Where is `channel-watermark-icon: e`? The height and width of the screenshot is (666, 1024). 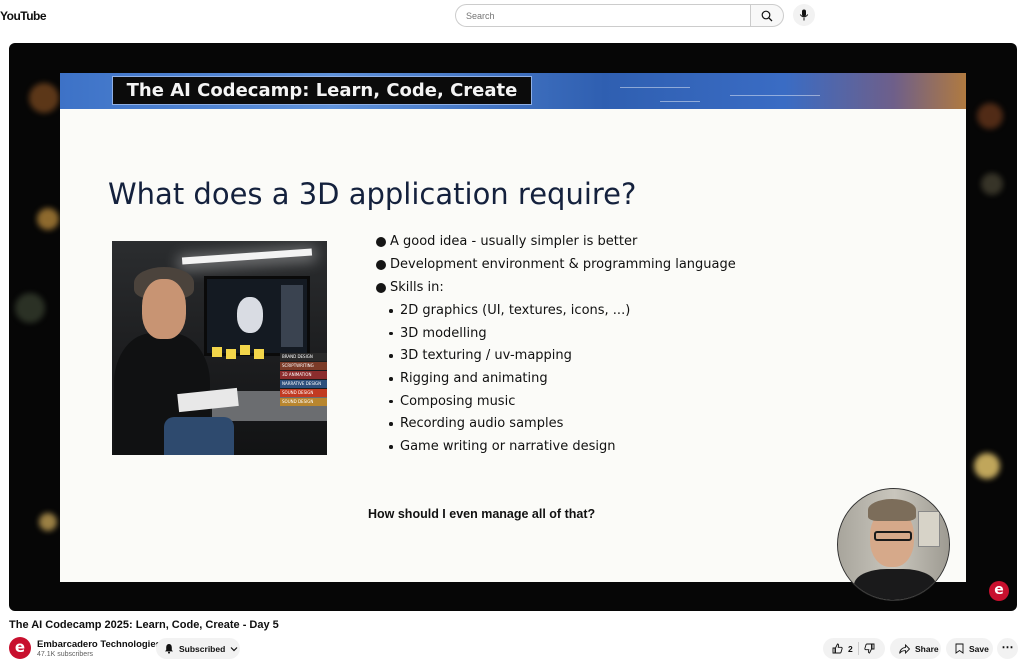
channel-watermark-icon: e is located at coordinates (999, 591).